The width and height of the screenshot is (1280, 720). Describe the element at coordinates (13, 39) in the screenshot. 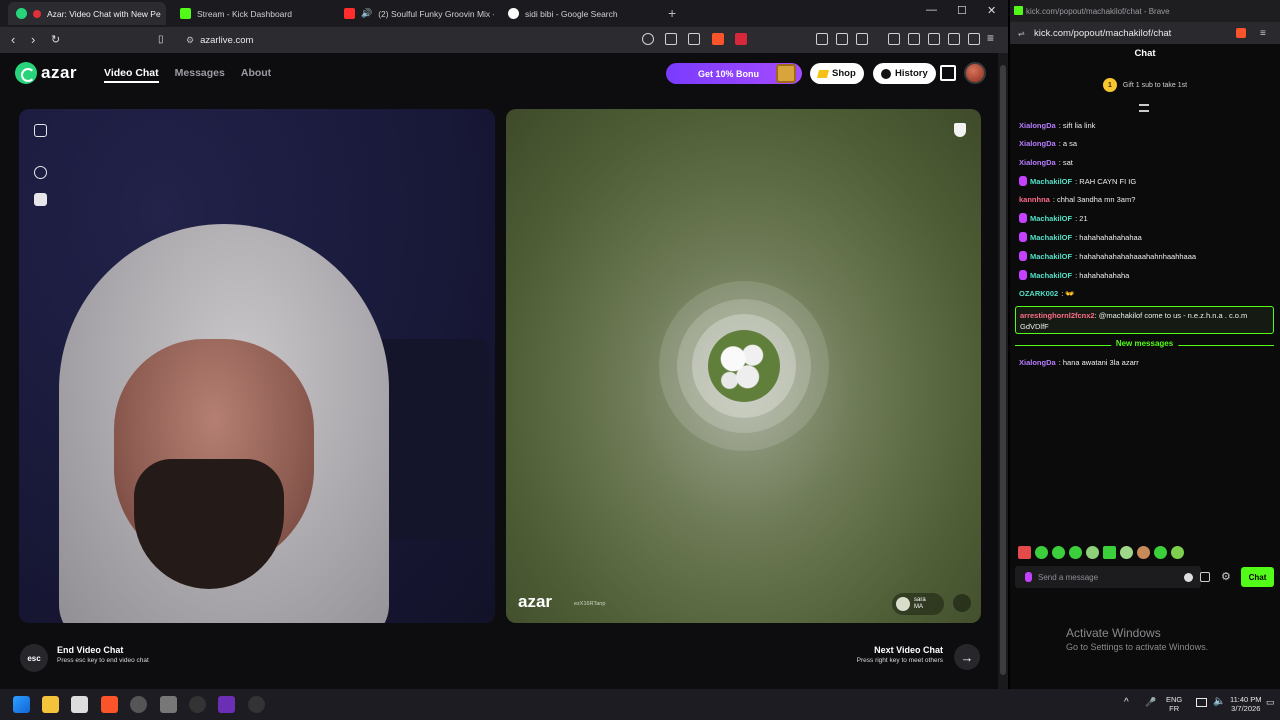

I see `back-icon: ‹` at that location.